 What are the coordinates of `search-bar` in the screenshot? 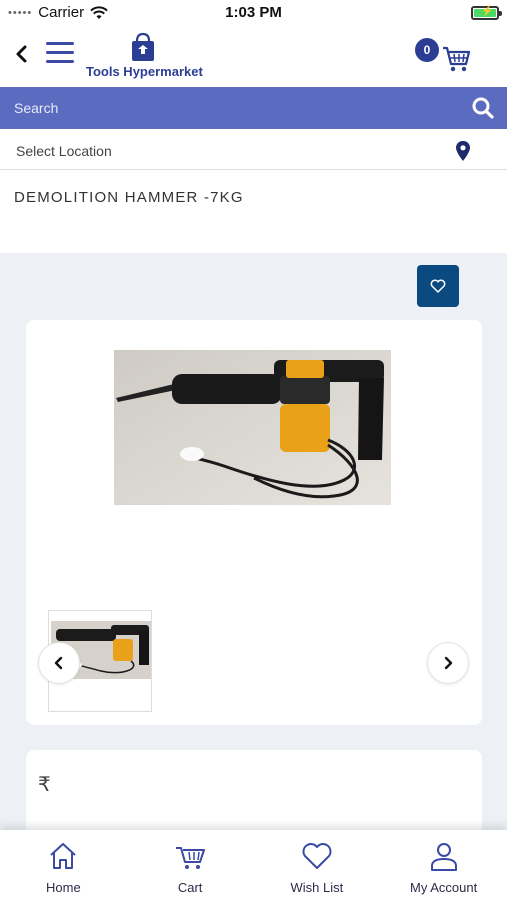 It's located at (253, 108).